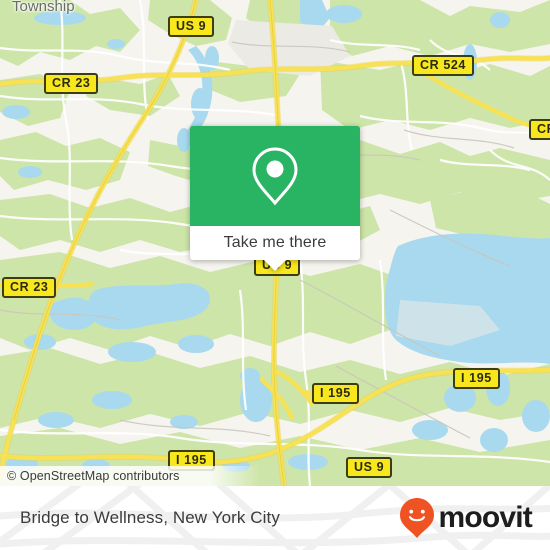 The width and height of the screenshot is (550, 550). What do you see at coordinates (417, 518) in the screenshot?
I see `moovit-pin-smiley-icon` at bounding box center [417, 518].